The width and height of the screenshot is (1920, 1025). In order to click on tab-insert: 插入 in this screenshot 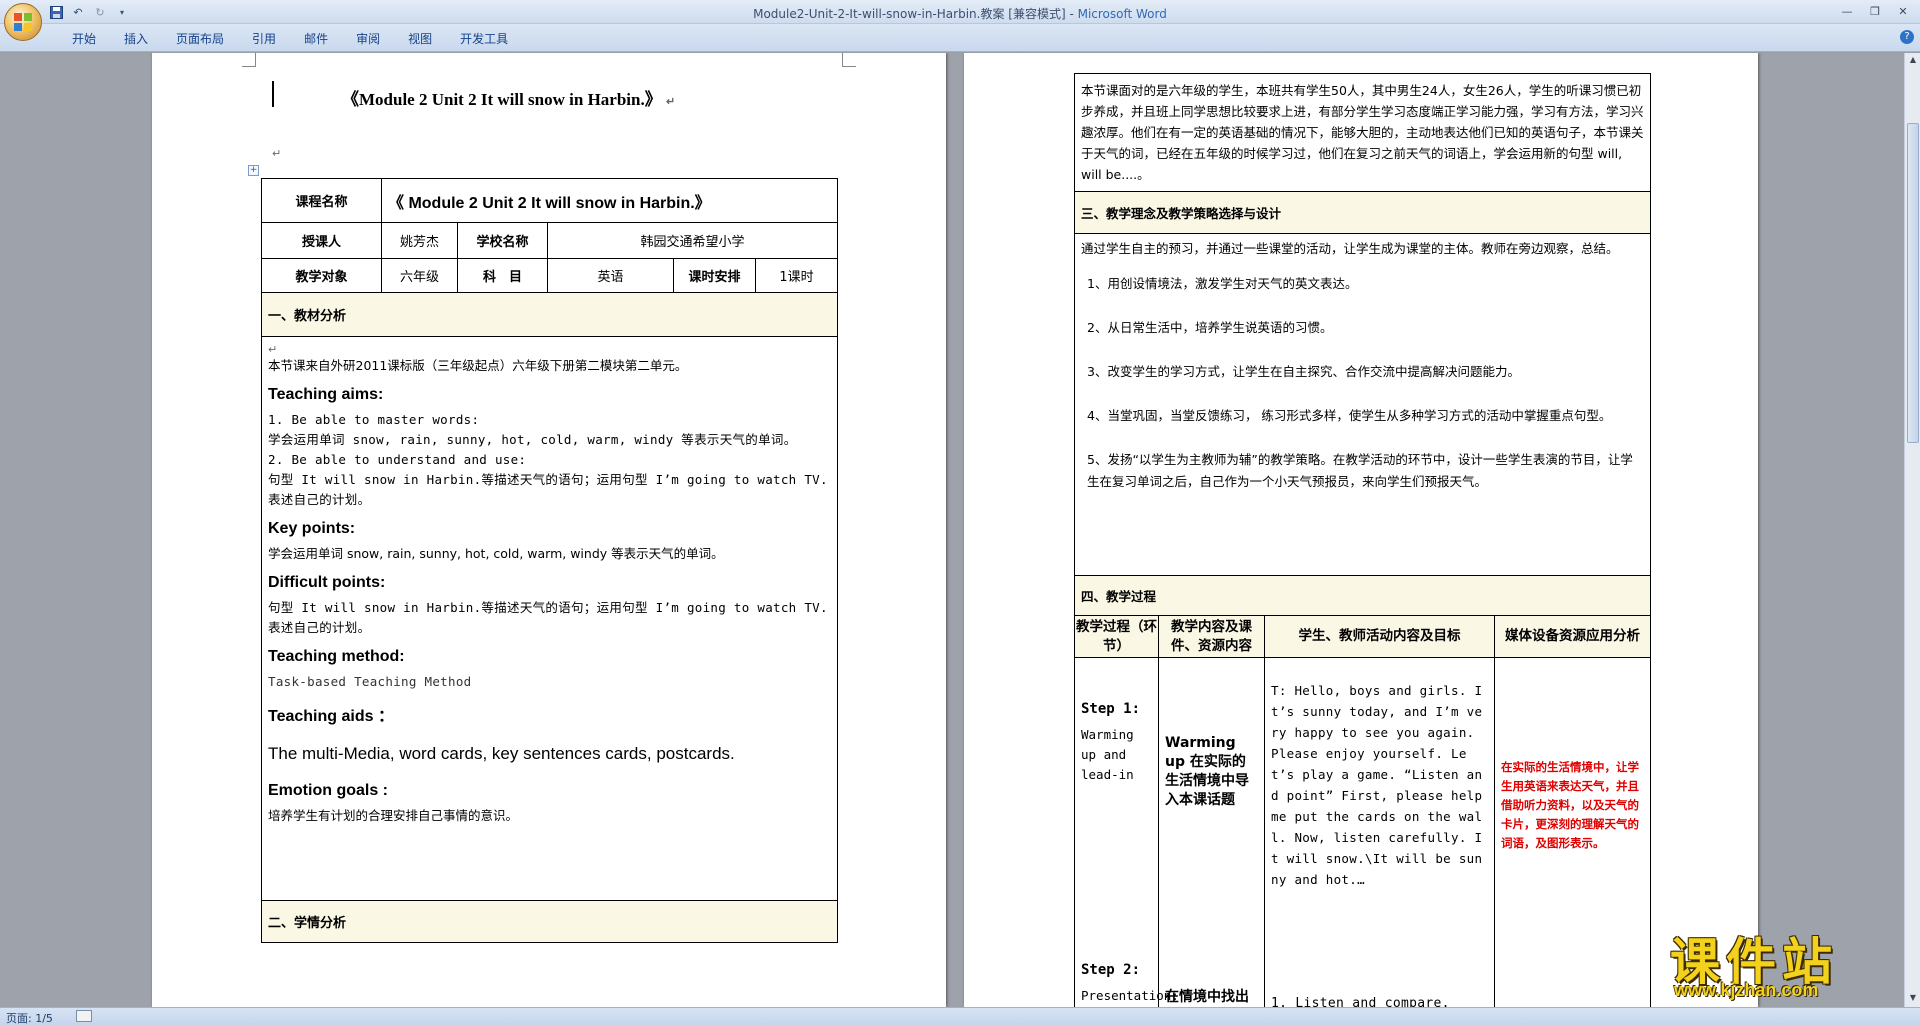, I will do `click(136, 39)`.